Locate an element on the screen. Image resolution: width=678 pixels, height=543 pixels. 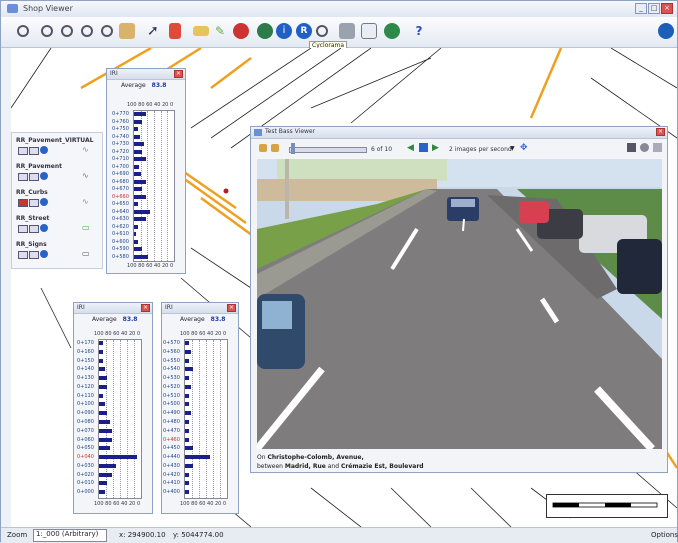
zoom-field: 1:_000 (Arbitrary) is located at coordinates (70, 535).